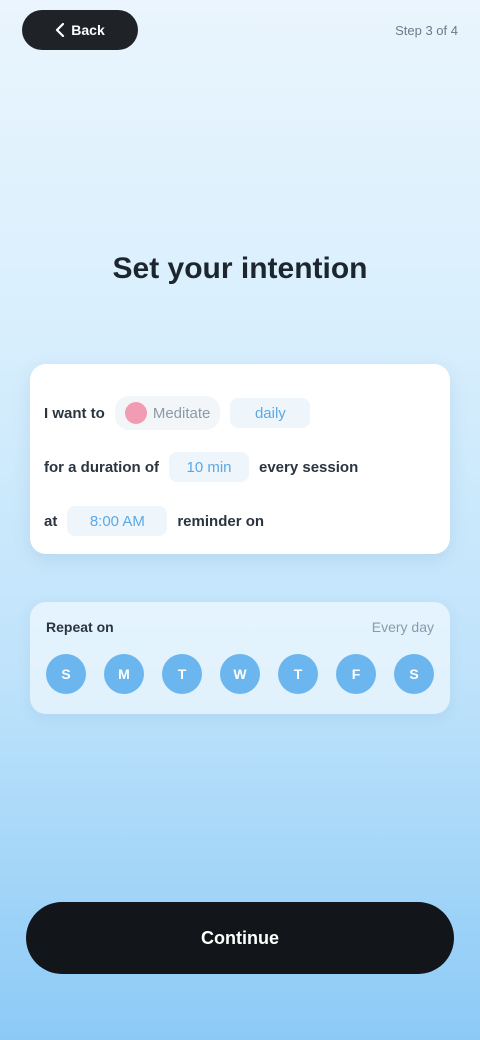  Describe the element at coordinates (270, 413) in the screenshot. I see `frequency-field: daily` at that location.